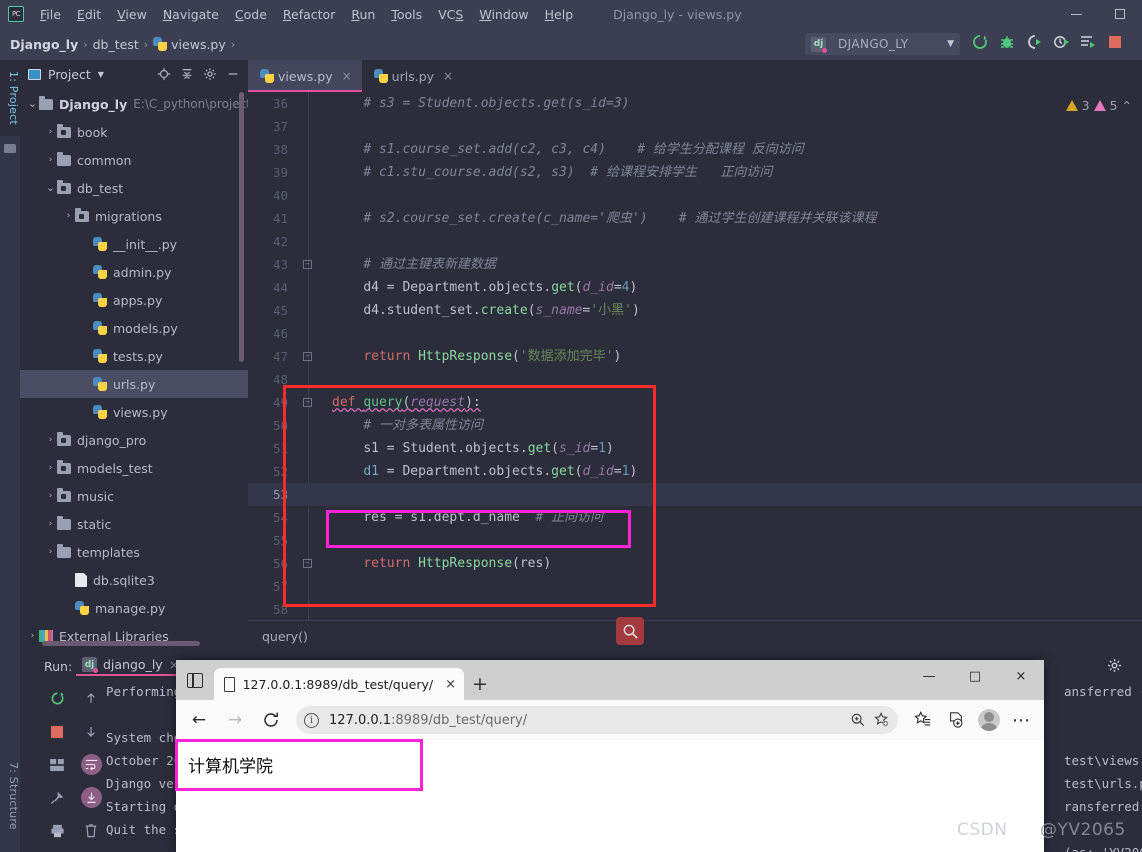  I want to click on zoom-icon, so click(858, 720).